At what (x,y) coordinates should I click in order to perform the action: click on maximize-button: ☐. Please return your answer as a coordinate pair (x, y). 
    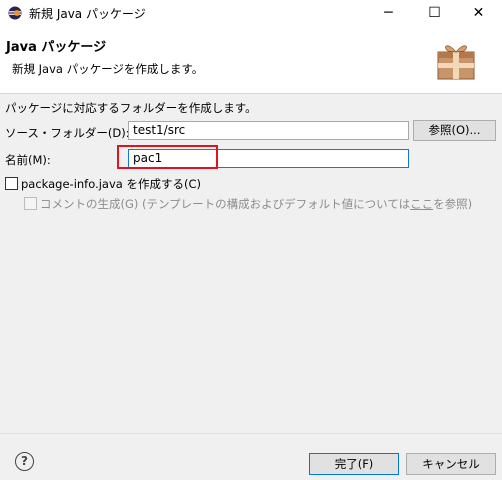
    Looking at the image, I should click on (434, 13).